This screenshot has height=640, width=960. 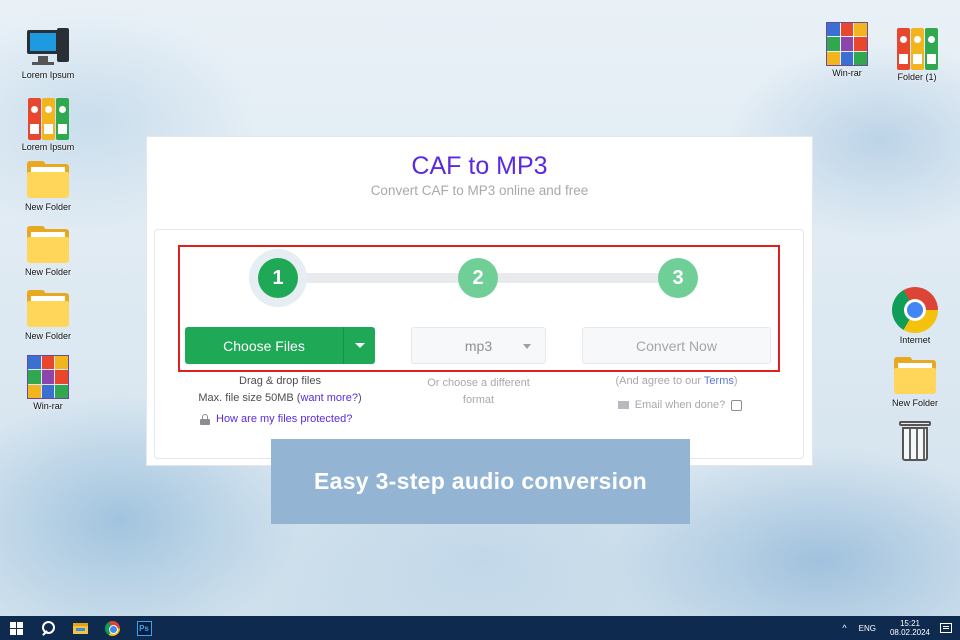 I want to click on envelope-icon, so click(x=623, y=405).